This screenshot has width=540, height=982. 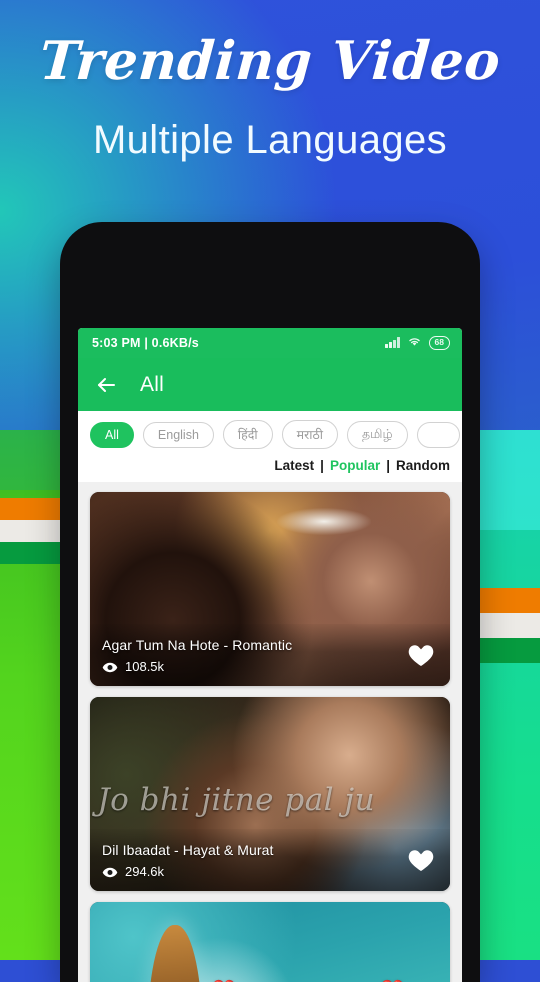 What do you see at coordinates (197, 644) in the screenshot?
I see `video-title: Agar Tum Na Hote - Romantic` at bounding box center [197, 644].